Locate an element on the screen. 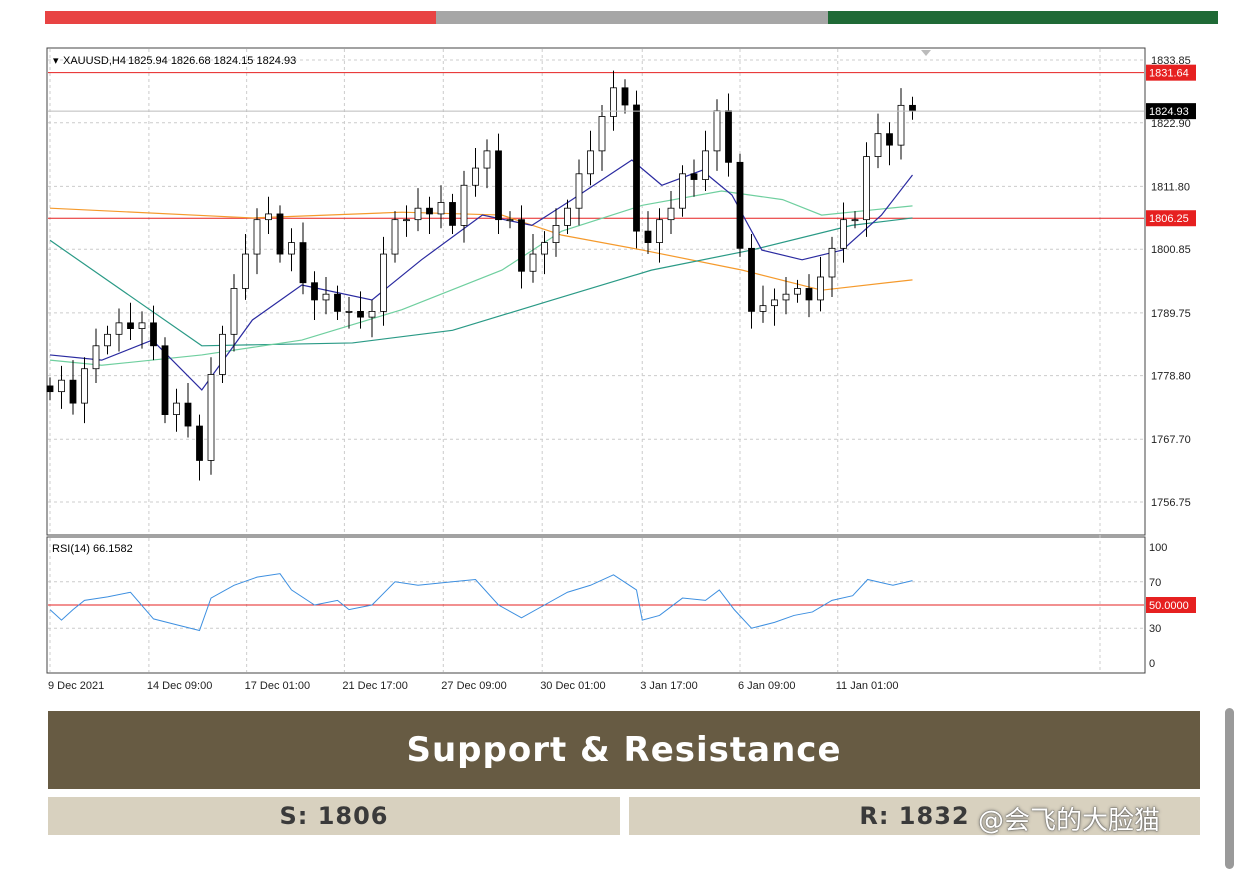 The width and height of the screenshot is (1242, 869). y-tick-label: 1778.80 is located at coordinates (1171, 377).